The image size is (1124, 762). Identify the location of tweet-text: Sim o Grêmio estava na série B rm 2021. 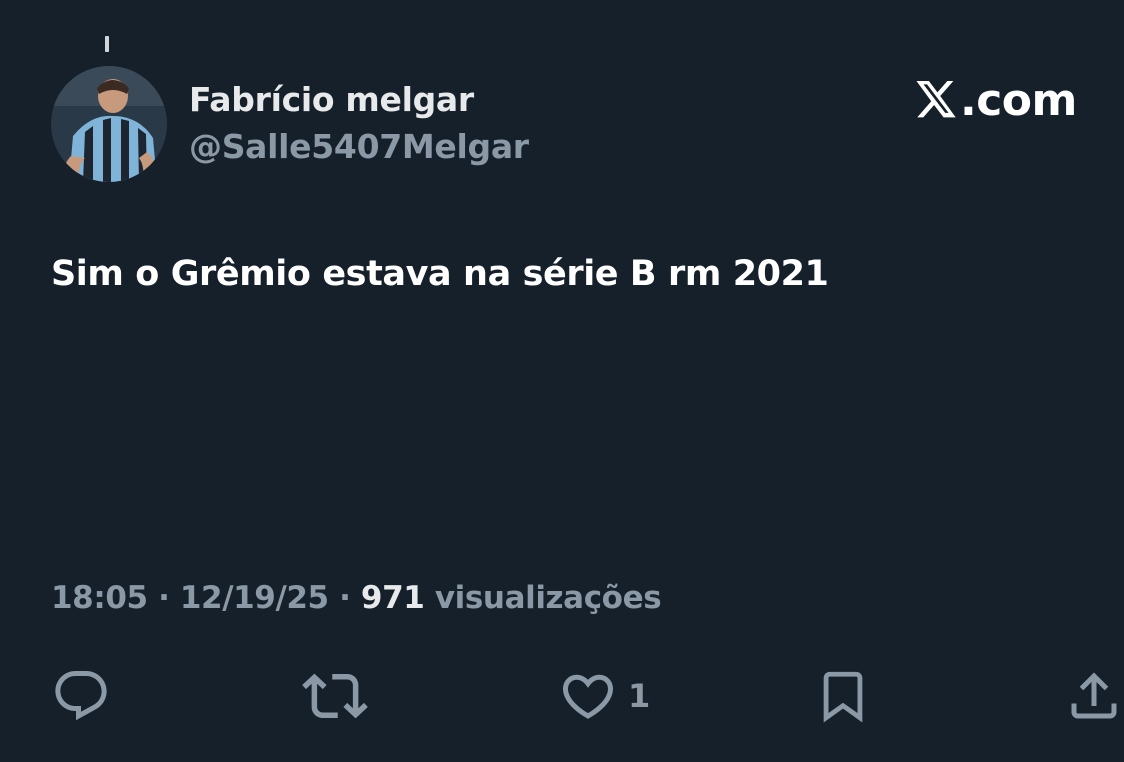
(440, 274).